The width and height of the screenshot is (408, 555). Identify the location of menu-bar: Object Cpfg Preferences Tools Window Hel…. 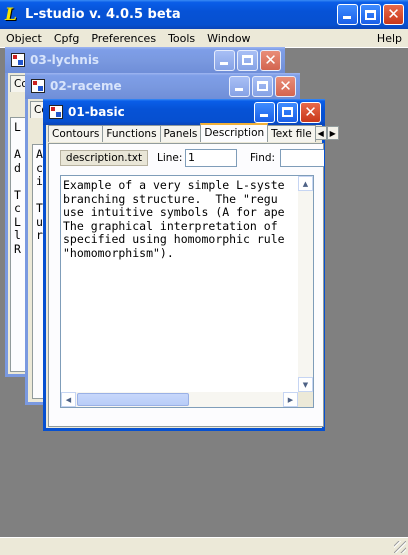
(204, 38).